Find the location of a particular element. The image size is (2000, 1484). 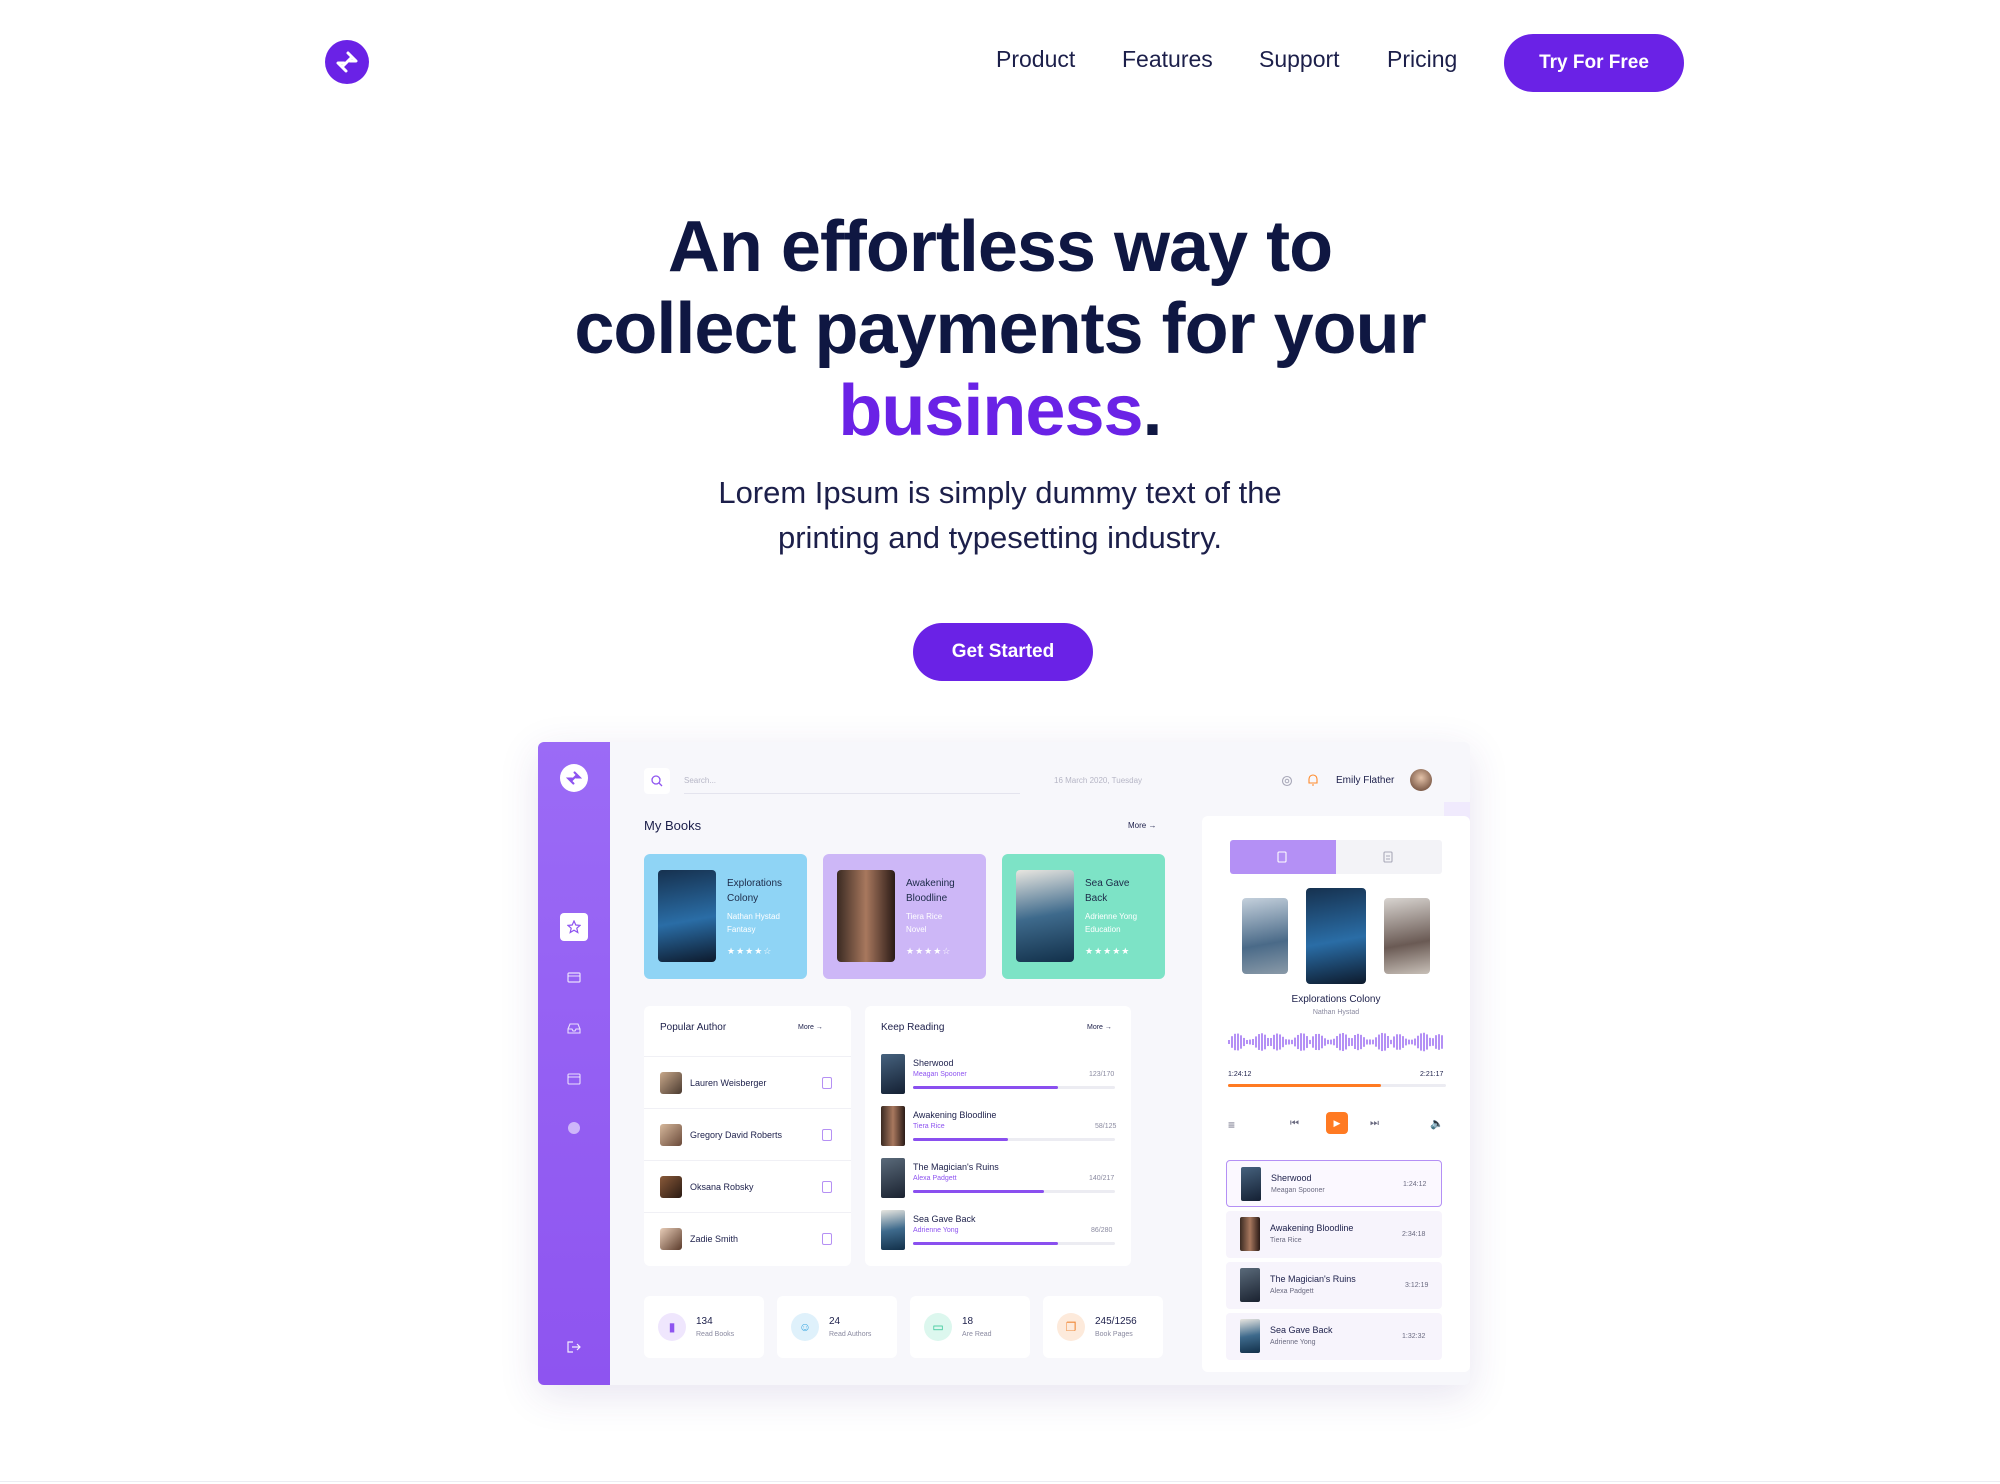

list-item: Lauren Weisberger is located at coordinates (747, 1082).